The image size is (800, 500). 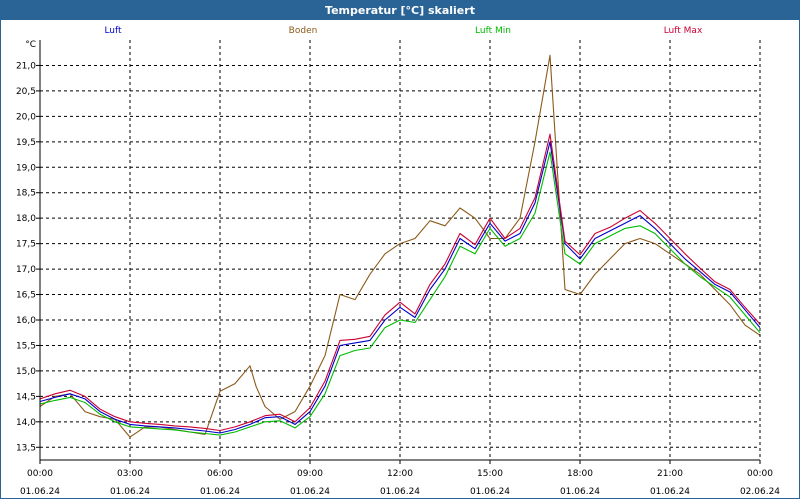 What do you see at coordinates (26, 270) in the screenshot?
I see `y-tick-label: 17,0` at bounding box center [26, 270].